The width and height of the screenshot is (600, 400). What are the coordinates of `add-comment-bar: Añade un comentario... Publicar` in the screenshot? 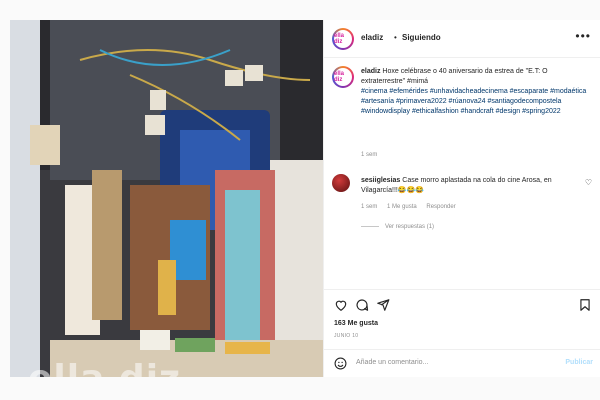 It's located at (462, 363).